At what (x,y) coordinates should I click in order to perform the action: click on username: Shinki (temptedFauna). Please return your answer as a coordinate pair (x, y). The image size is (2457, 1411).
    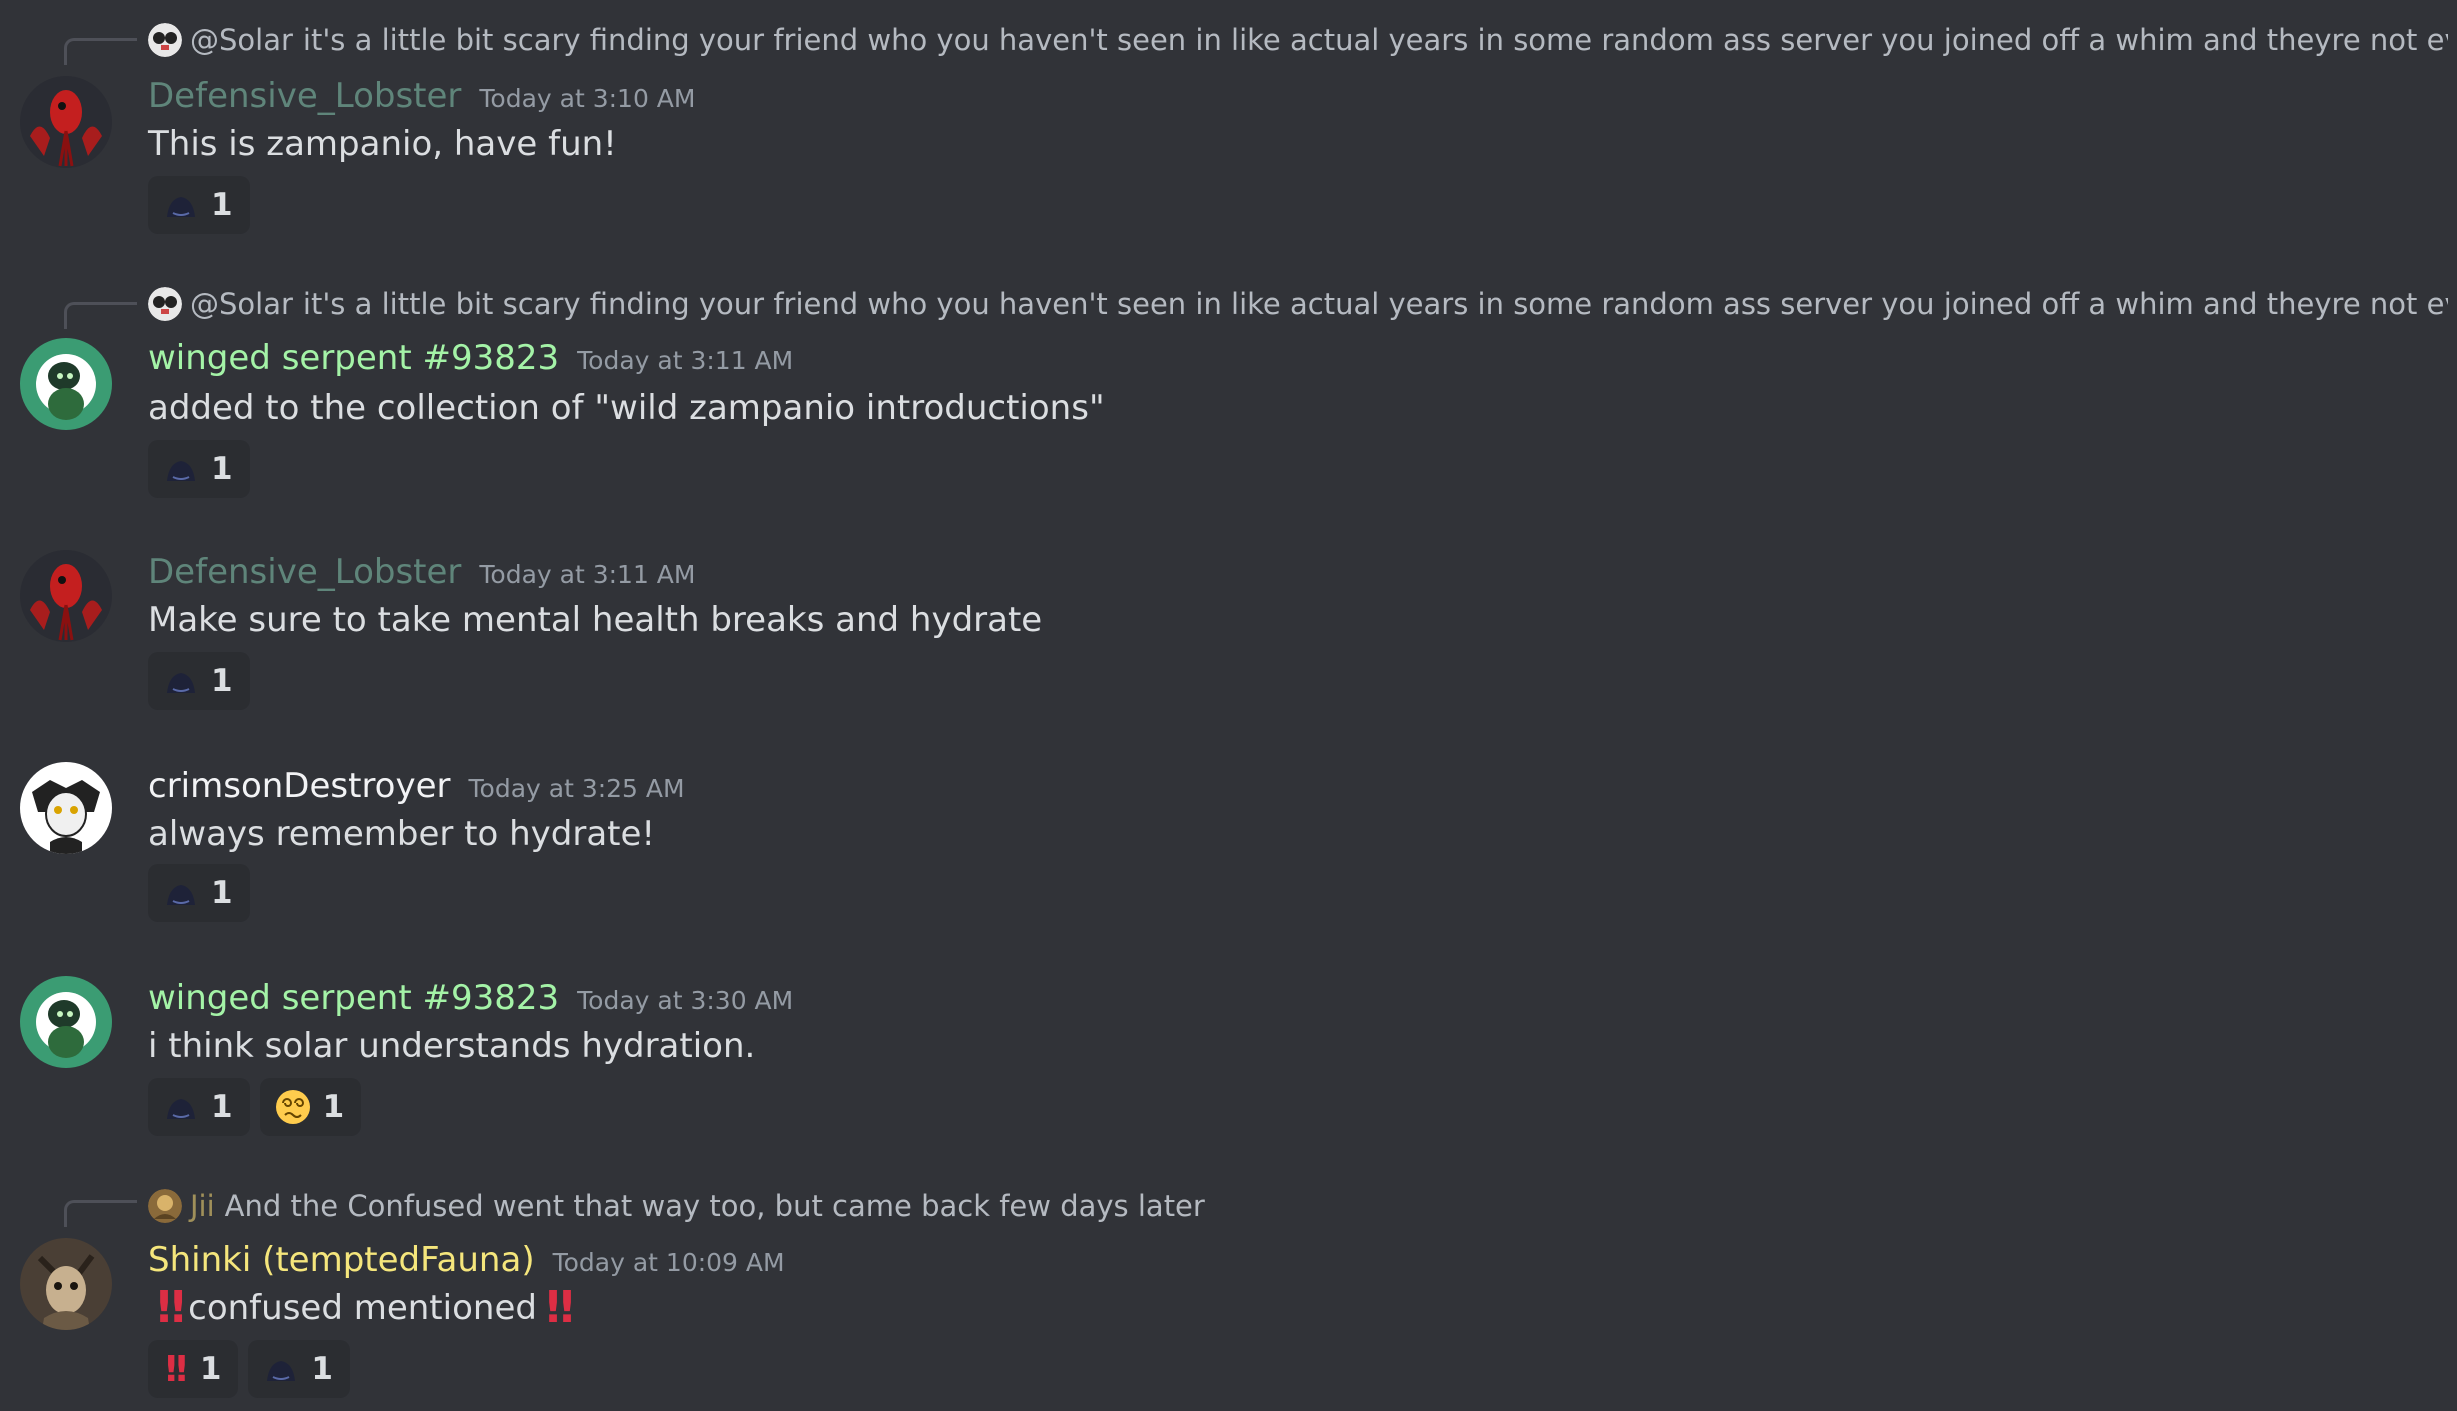
    Looking at the image, I should click on (341, 1260).